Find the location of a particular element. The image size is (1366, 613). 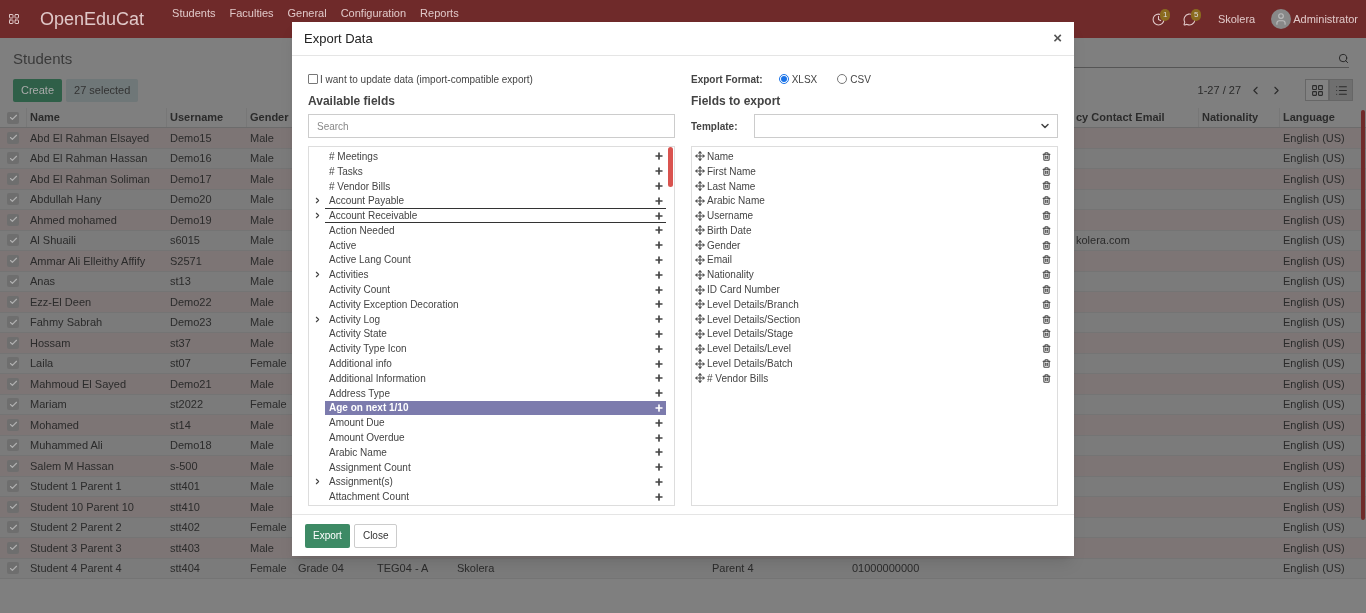

field-item: Arabic Name is located at coordinates (495, 452).